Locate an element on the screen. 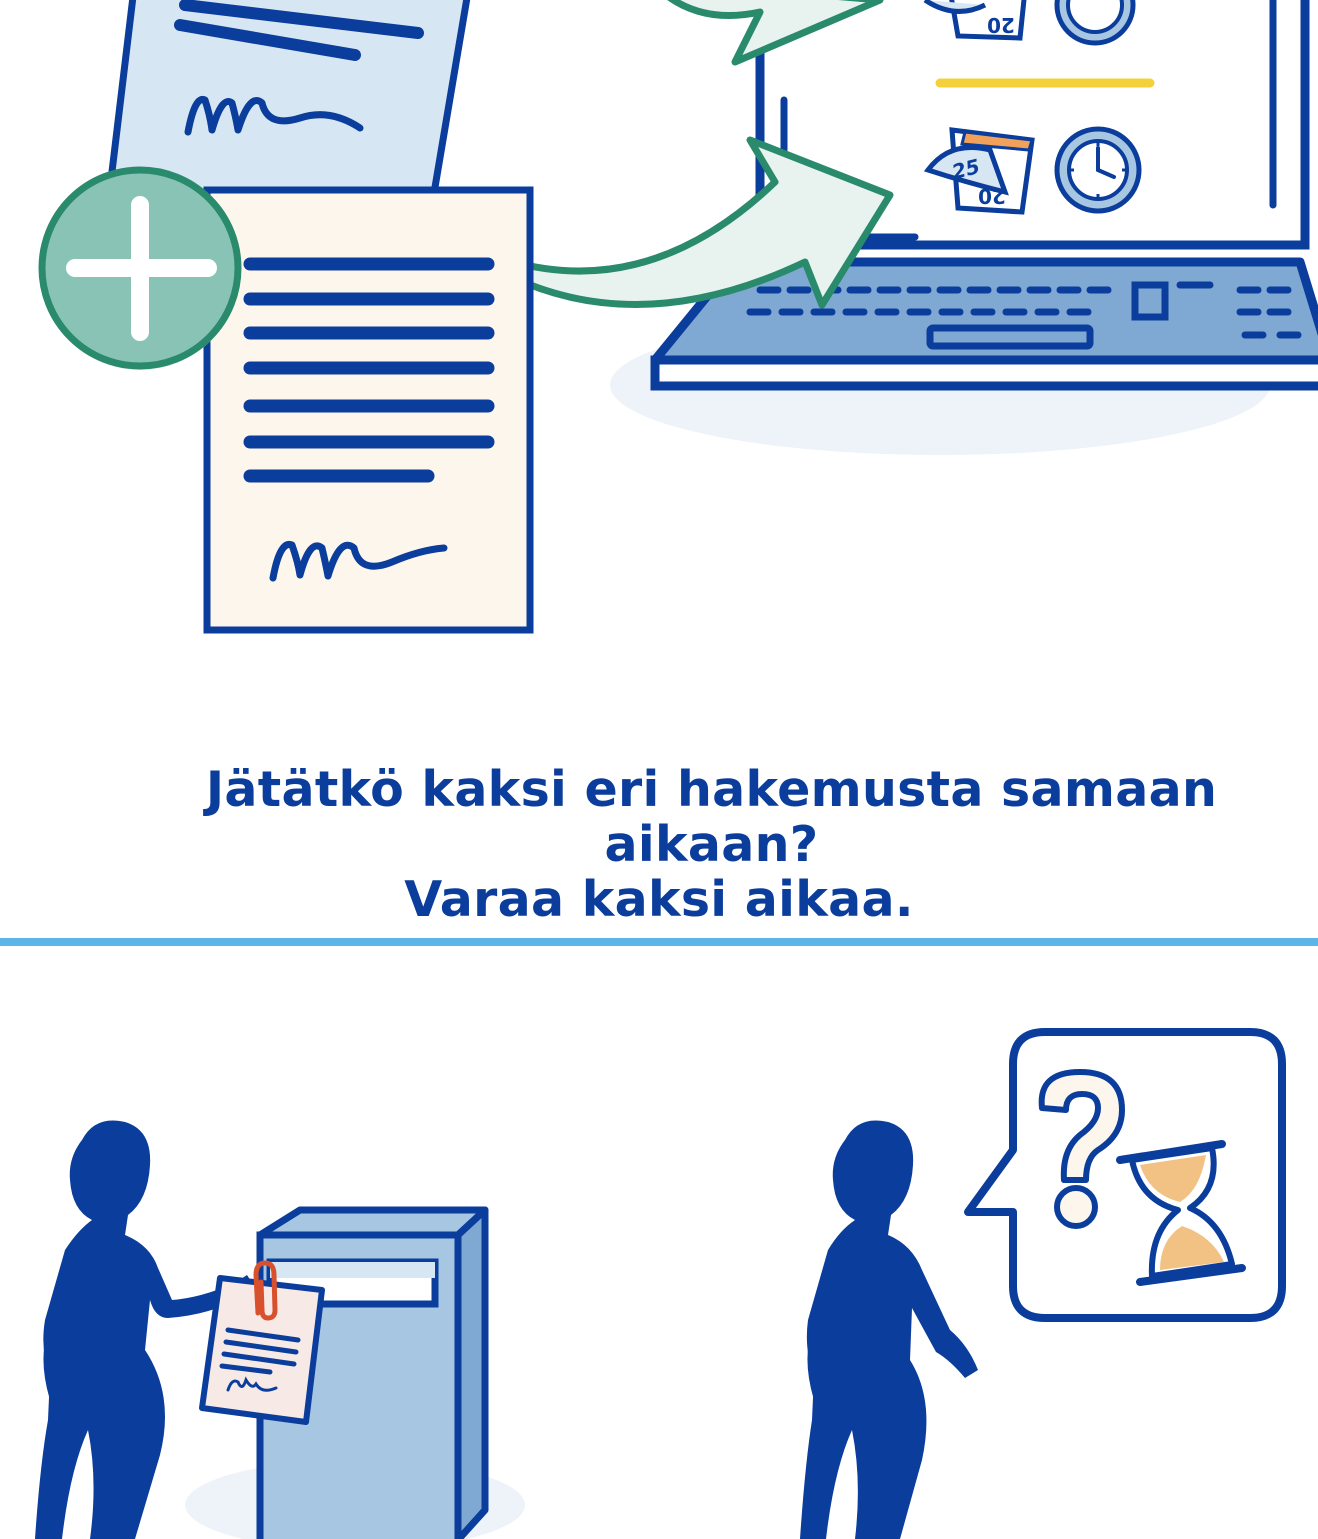  clock-icon is located at coordinates (1098, 170).